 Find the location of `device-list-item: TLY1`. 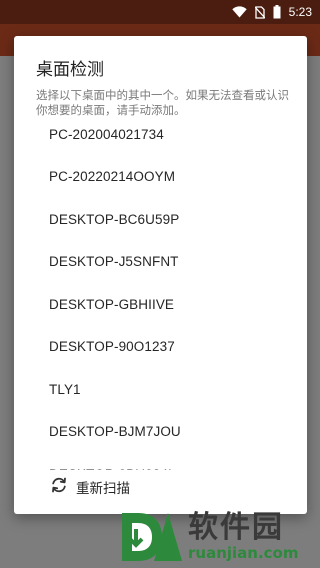

device-list-item: TLY1 is located at coordinates (160, 389).